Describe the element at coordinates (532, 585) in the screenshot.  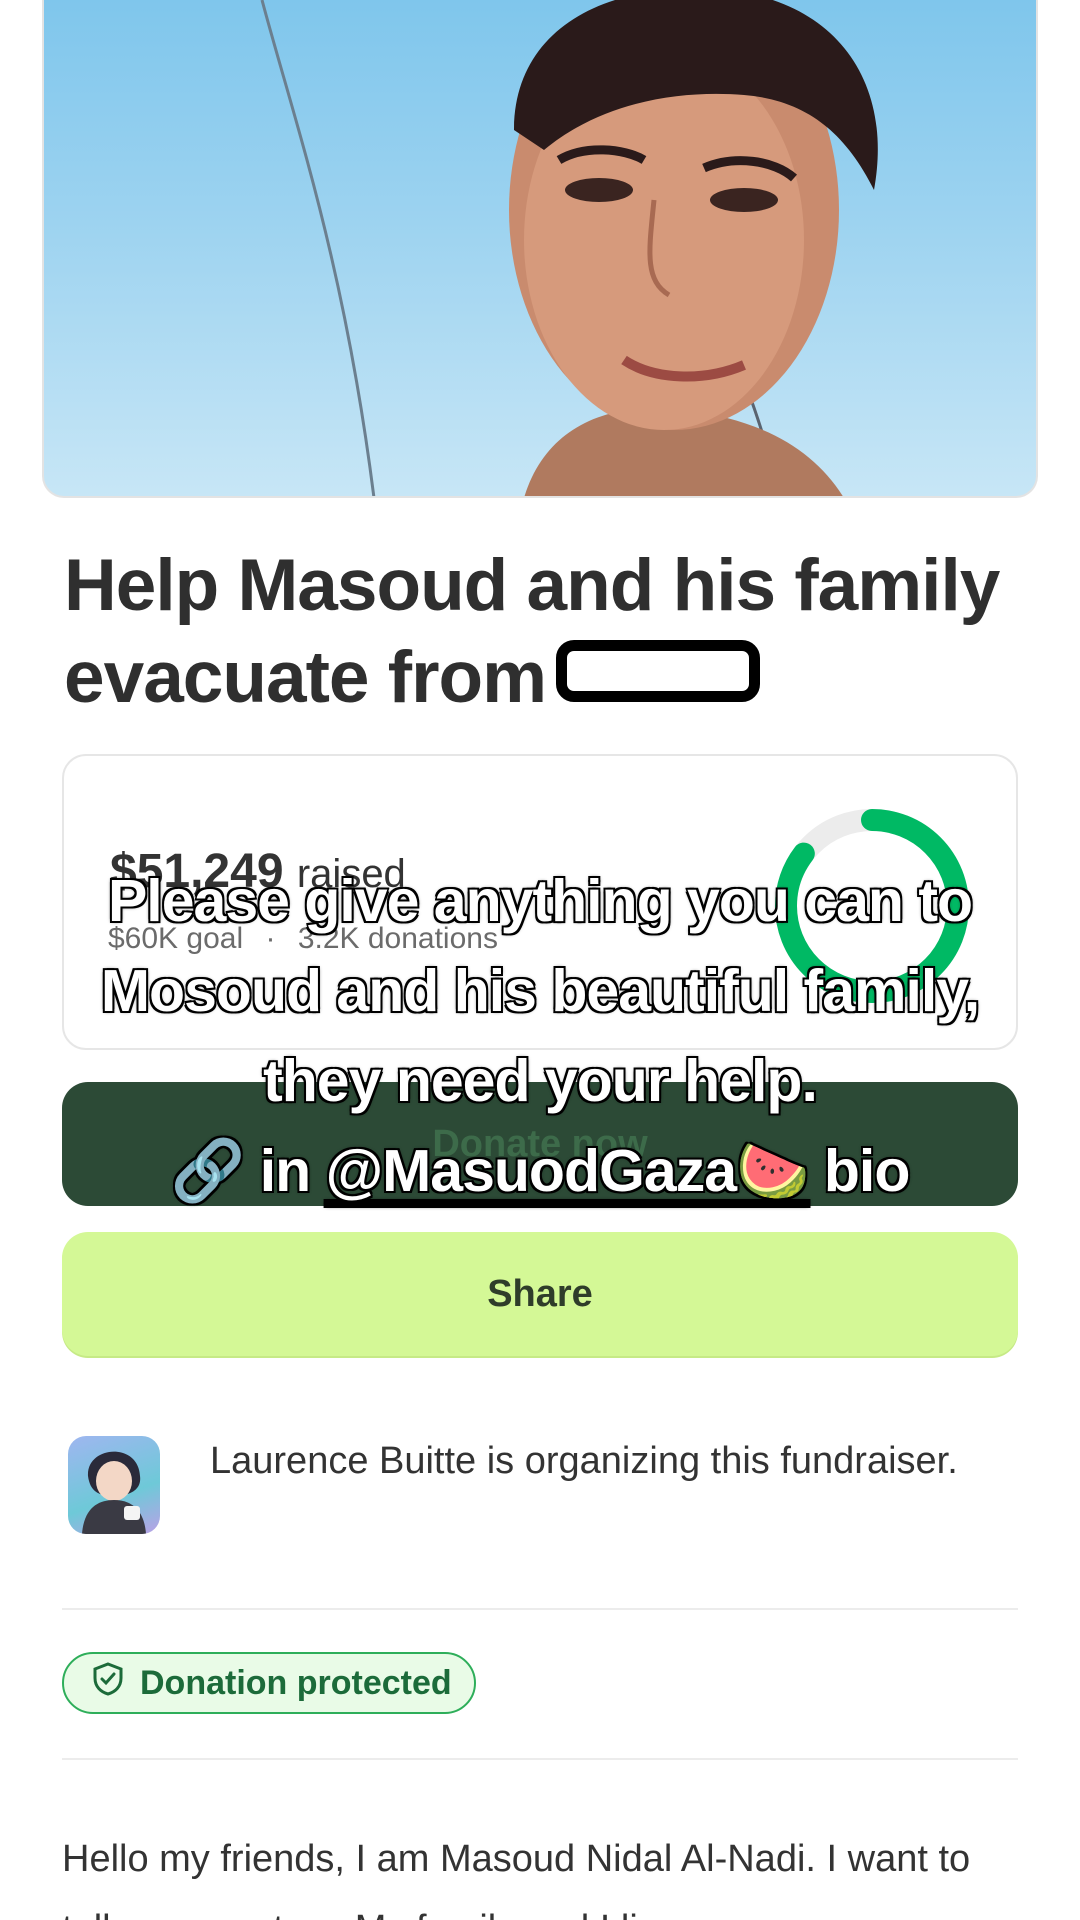
I see `campaign-title-line1: Help Masoud and his family` at that location.